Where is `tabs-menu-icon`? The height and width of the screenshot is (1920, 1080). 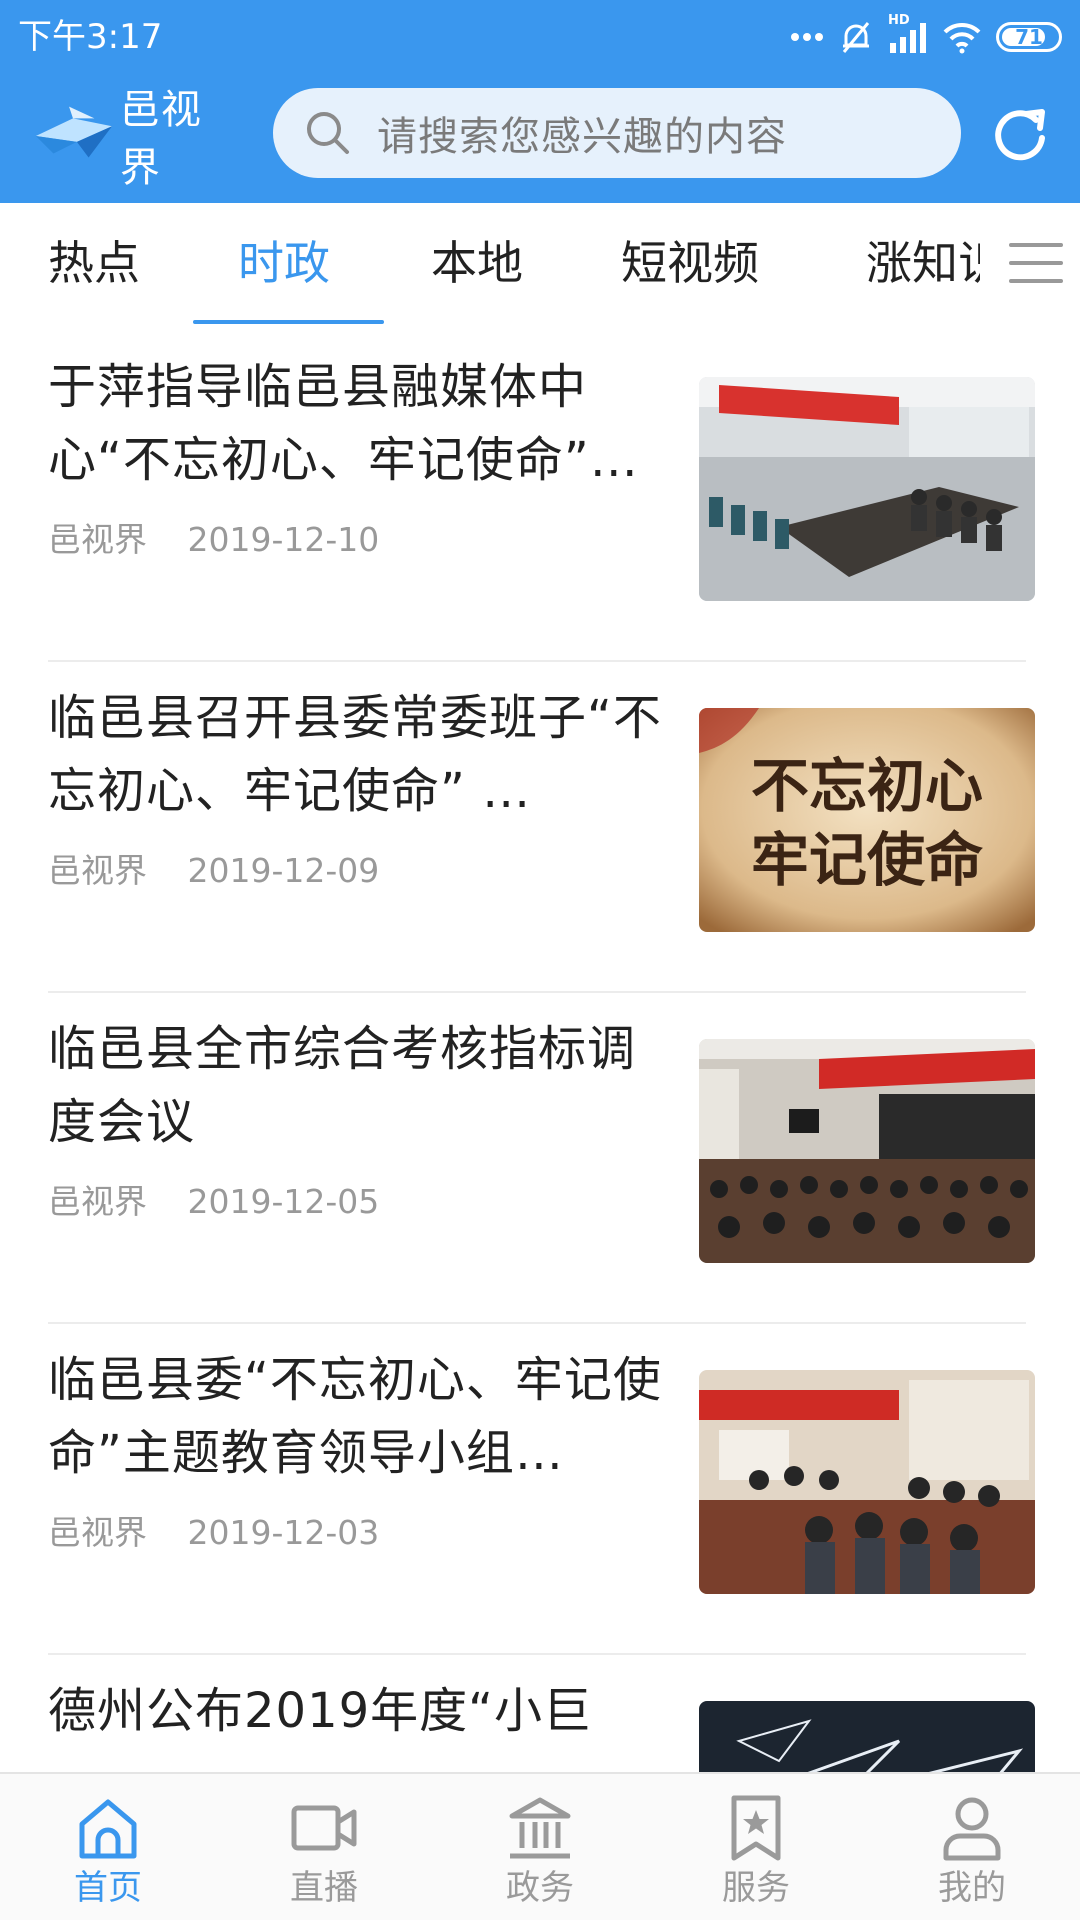 tabs-menu-icon is located at coordinates (1034, 263).